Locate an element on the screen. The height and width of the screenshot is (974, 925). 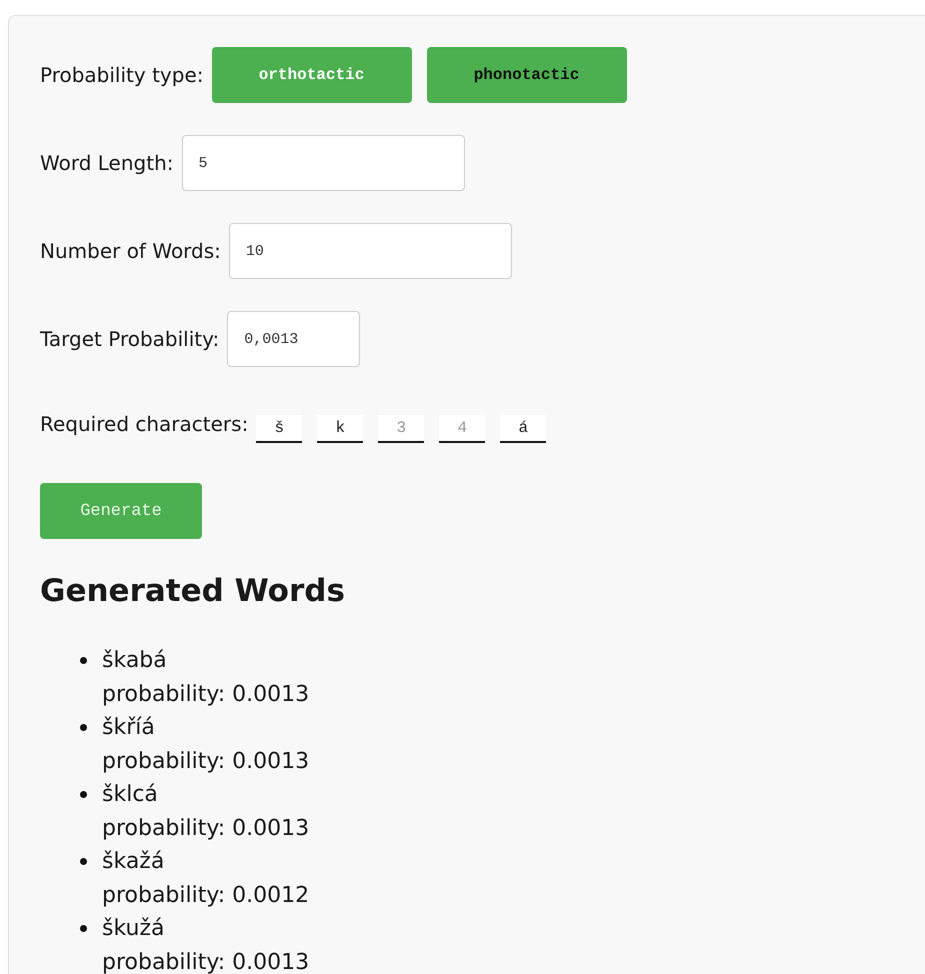
probability-type-label: Probability type: is located at coordinates (122, 75).